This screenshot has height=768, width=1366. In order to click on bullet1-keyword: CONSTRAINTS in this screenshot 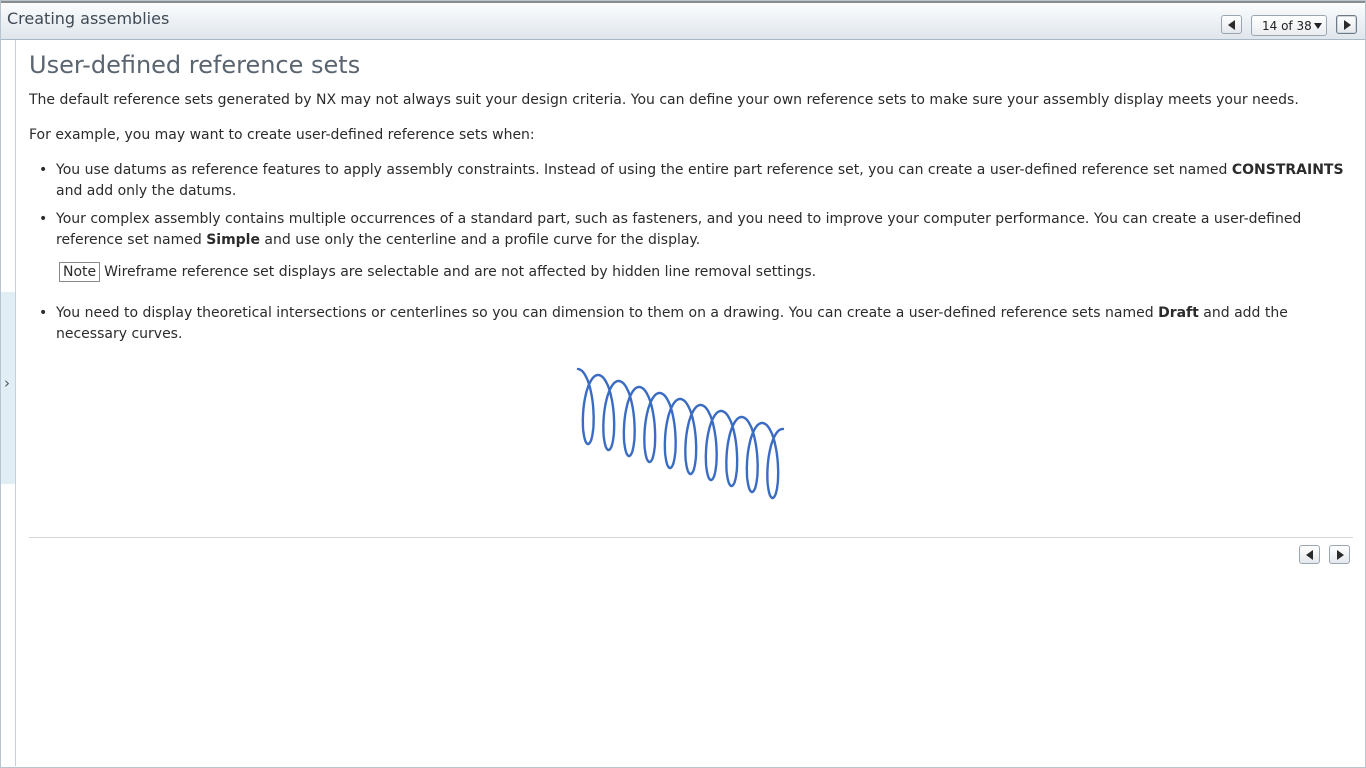, I will do `click(1287, 170)`.